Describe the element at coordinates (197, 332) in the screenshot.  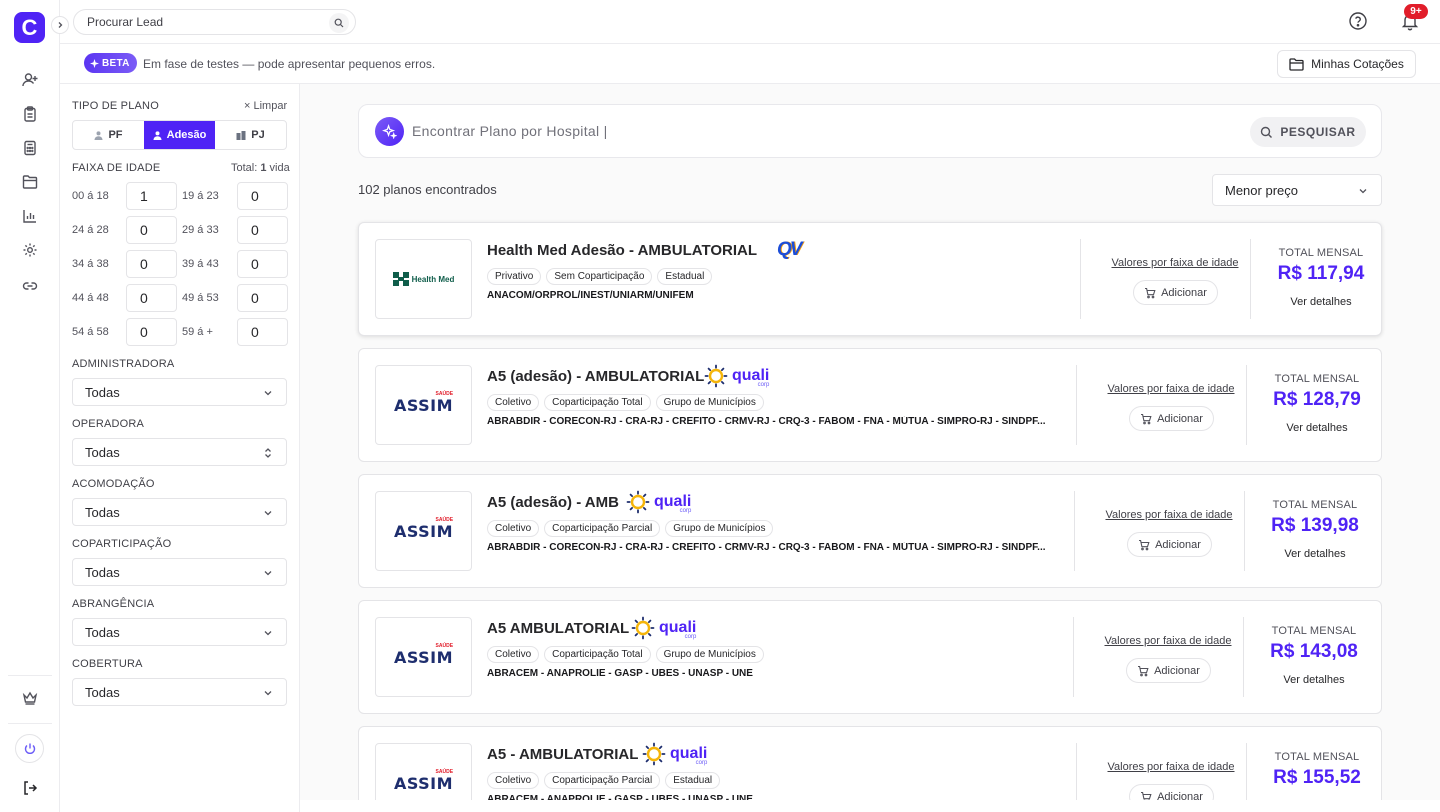
I see `age-label: 59 á +` at that location.